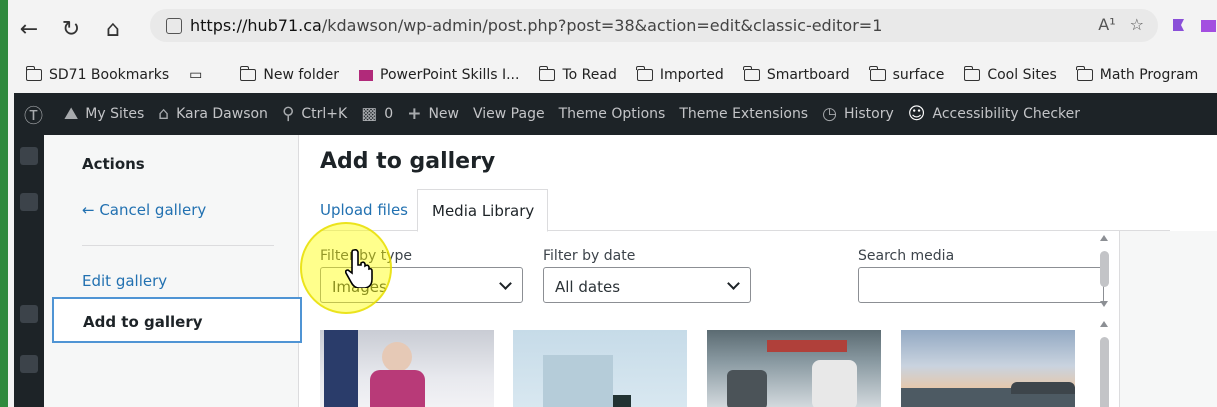 The width and height of the screenshot is (1217, 407). I want to click on history-menu: ◷ History, so click(858, 114).